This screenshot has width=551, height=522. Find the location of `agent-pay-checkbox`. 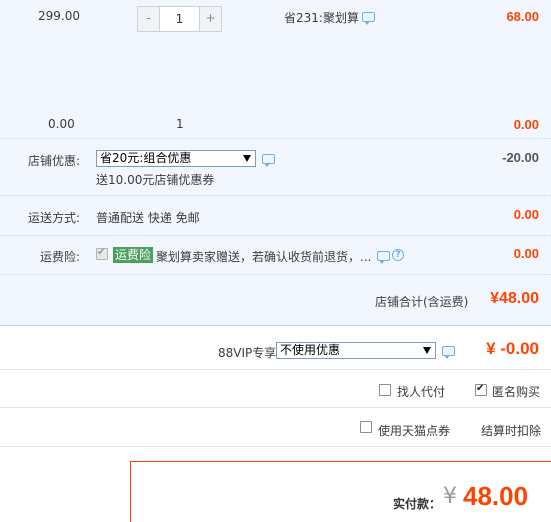

agent-pay-checkbox is located at coordinates (385, 390).